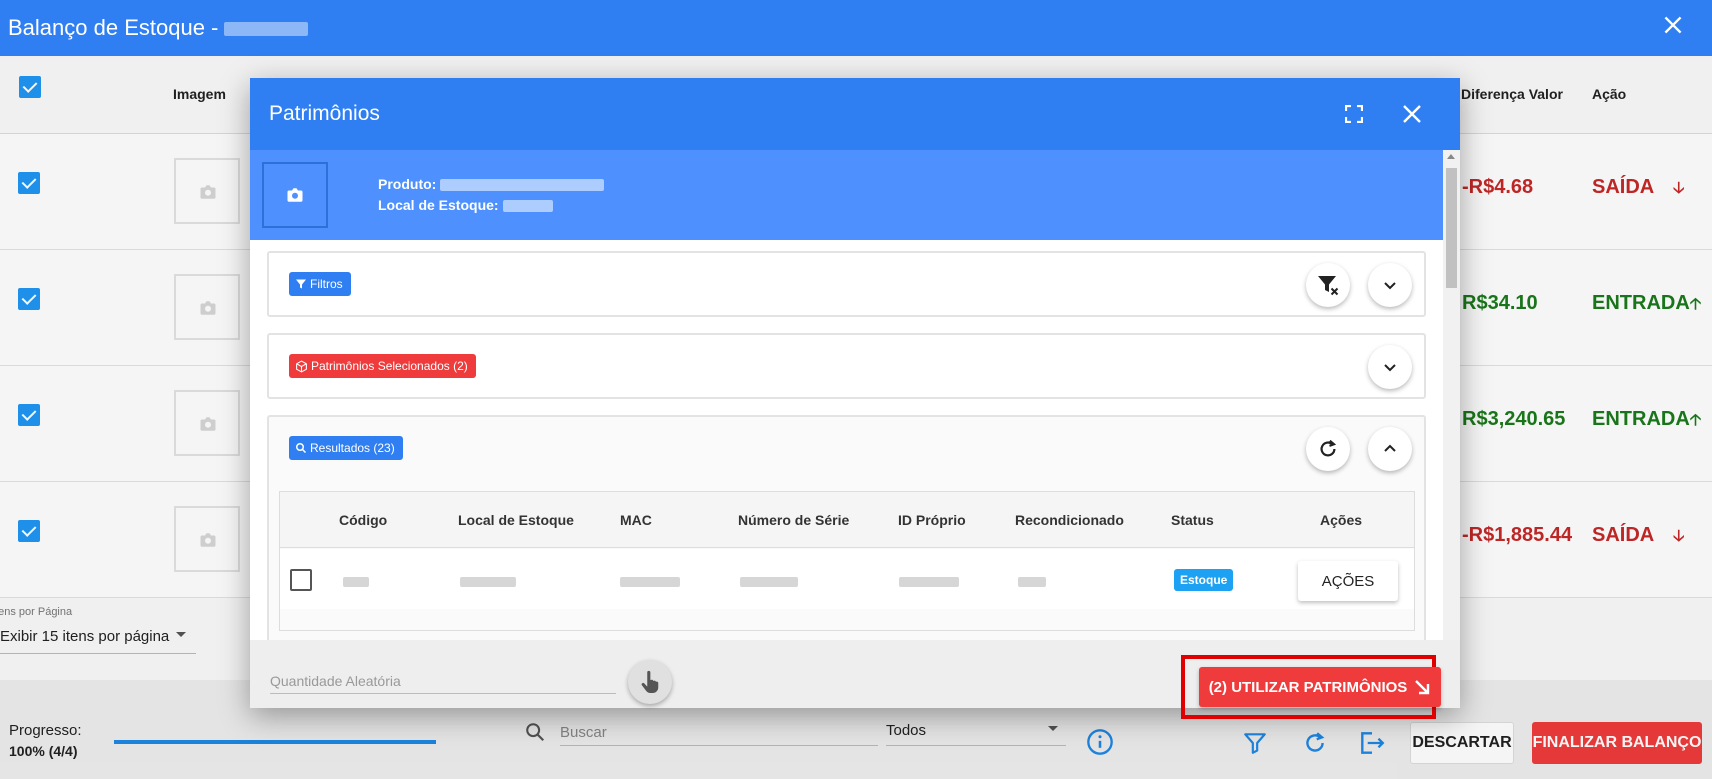  I want to click on results-chip: Resultados (23), so click(346, 448).